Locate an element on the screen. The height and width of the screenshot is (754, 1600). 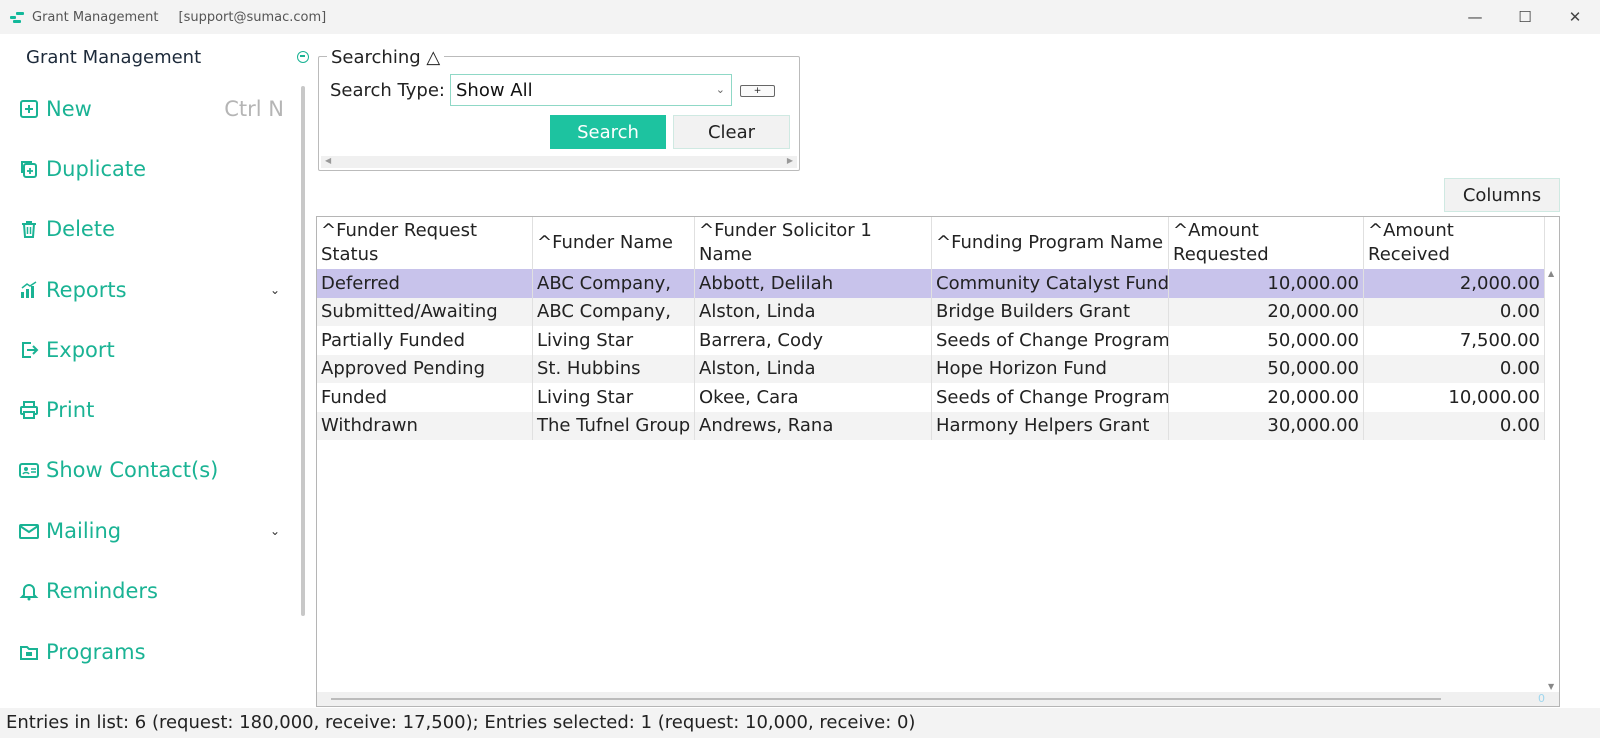
shortcut-hint: Ctrl N is located at coordinates (254, 109).